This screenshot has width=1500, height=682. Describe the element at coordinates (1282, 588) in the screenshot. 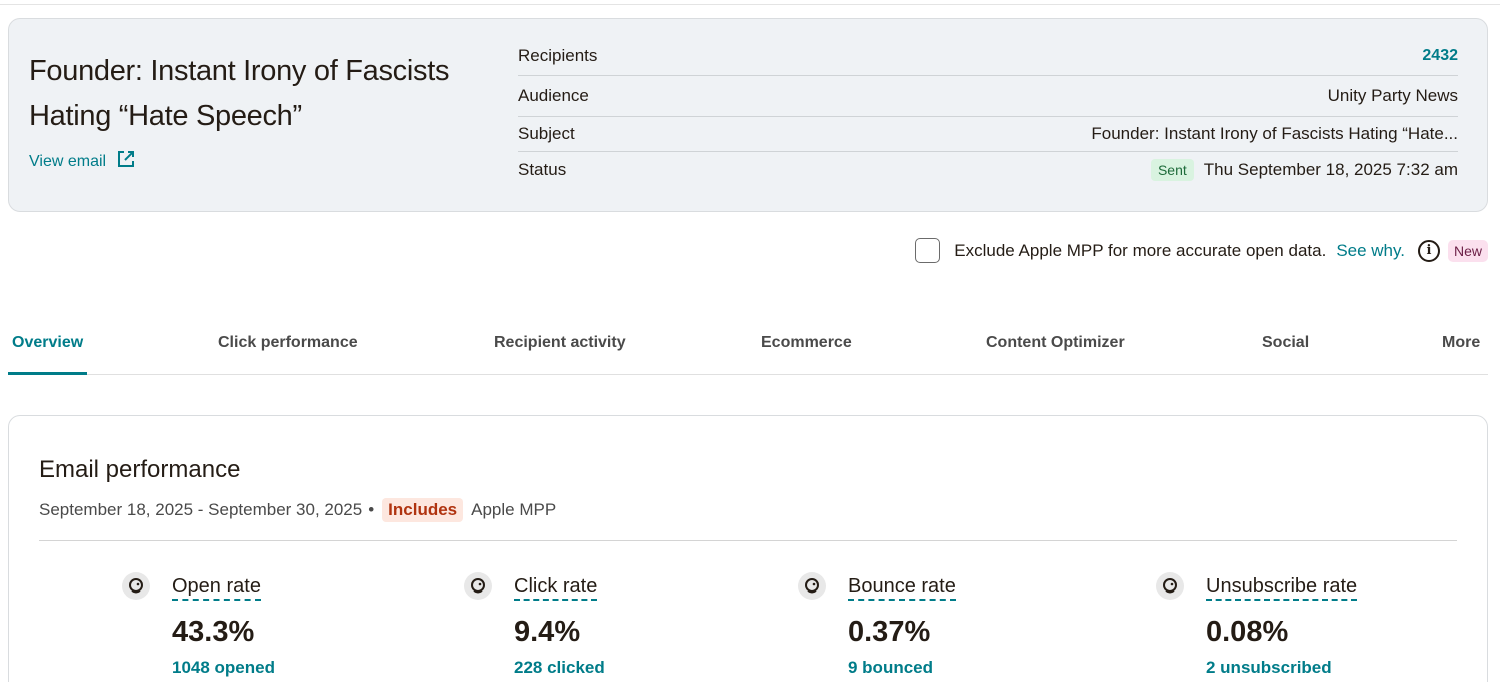

I see `unsubscribe-rate-label: Unsubscribe rate` at that location.